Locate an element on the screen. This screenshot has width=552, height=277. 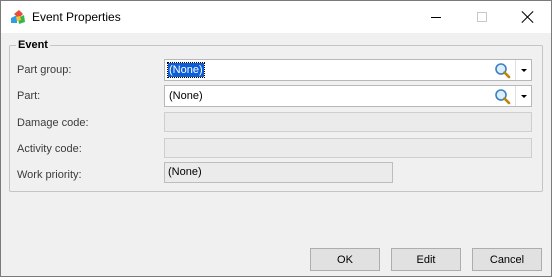
close-icon is located at coordinates (528, 17).